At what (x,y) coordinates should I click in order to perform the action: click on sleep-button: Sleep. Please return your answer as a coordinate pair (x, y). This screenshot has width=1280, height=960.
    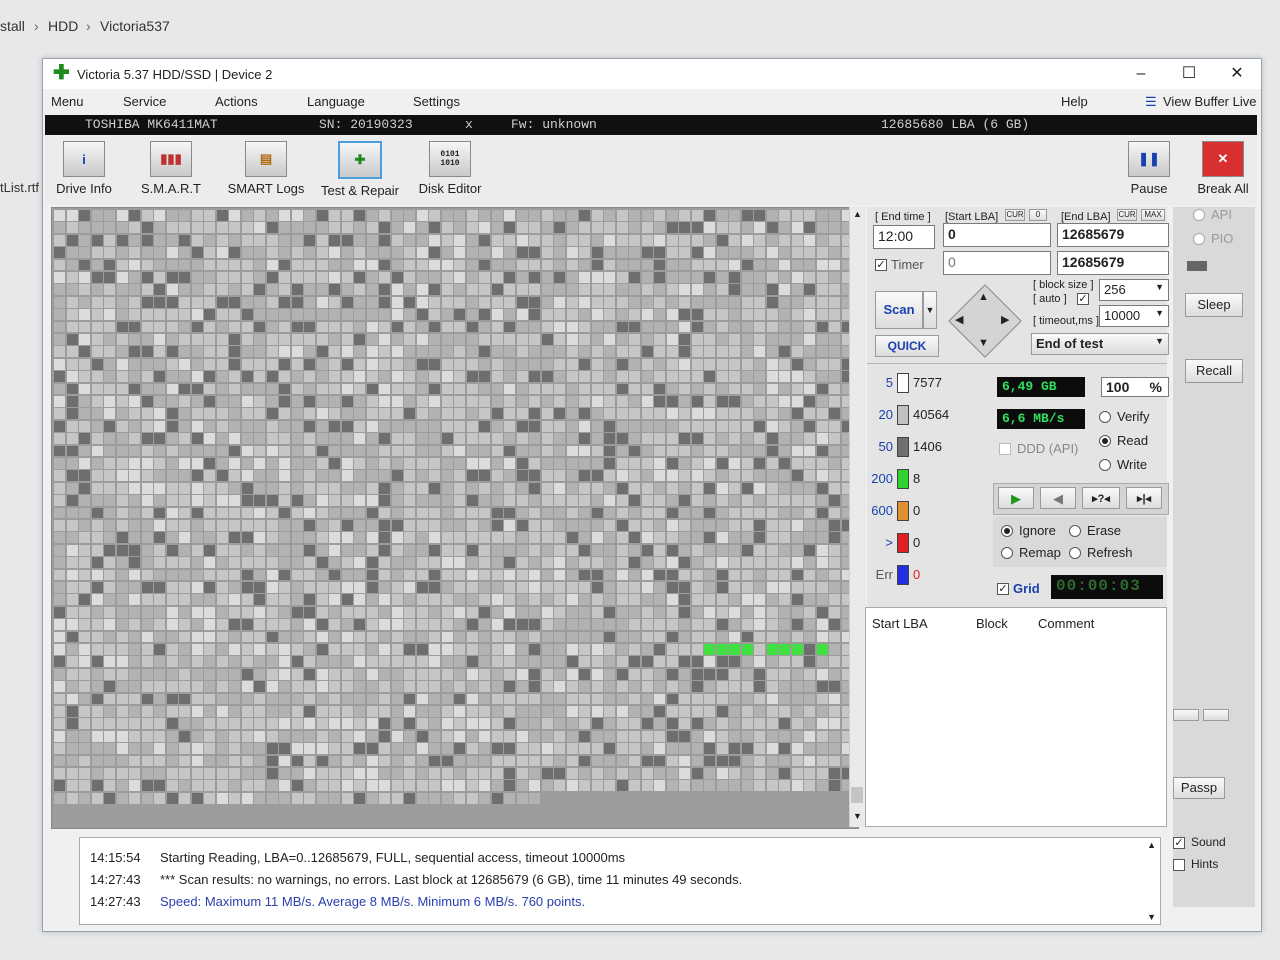
    Looking at the image, I should click on (1214, 305).